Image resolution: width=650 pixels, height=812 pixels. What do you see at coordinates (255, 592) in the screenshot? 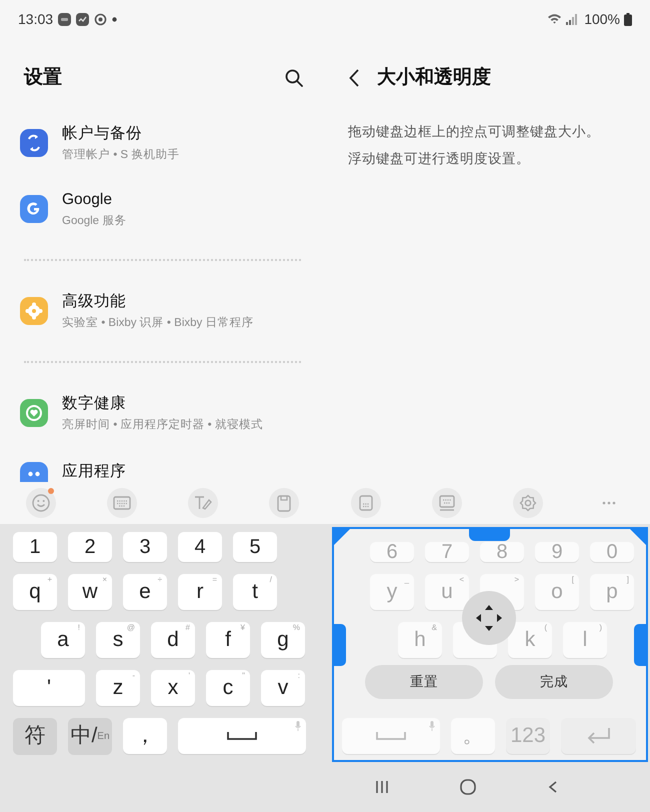
I see `keyboard-key: t /` at bounding box center [255, 592].